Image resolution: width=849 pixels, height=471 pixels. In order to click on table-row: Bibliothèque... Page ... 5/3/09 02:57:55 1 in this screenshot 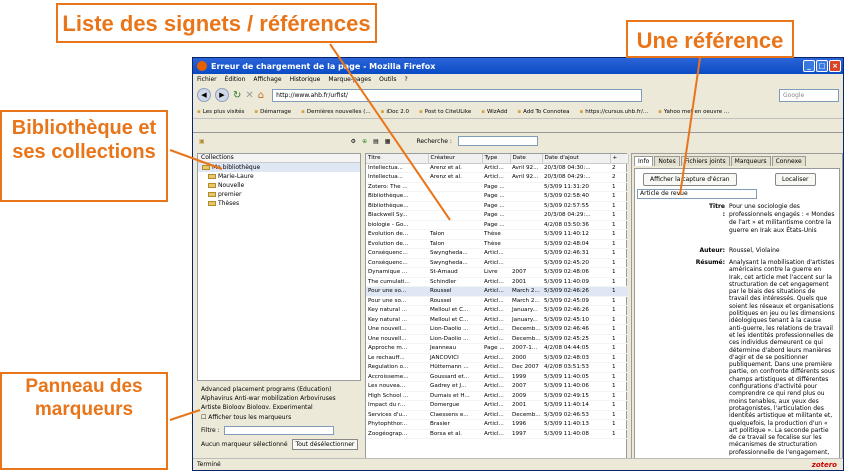, I will do `click(497, 206)`.